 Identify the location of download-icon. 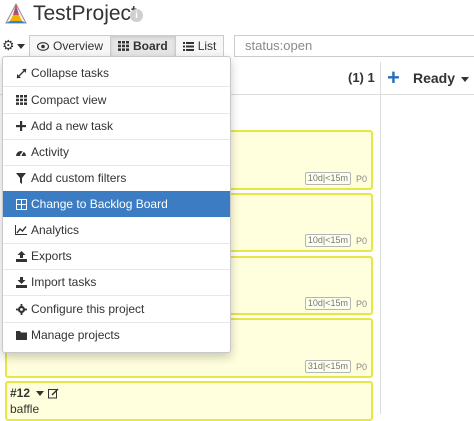
(21, 282).